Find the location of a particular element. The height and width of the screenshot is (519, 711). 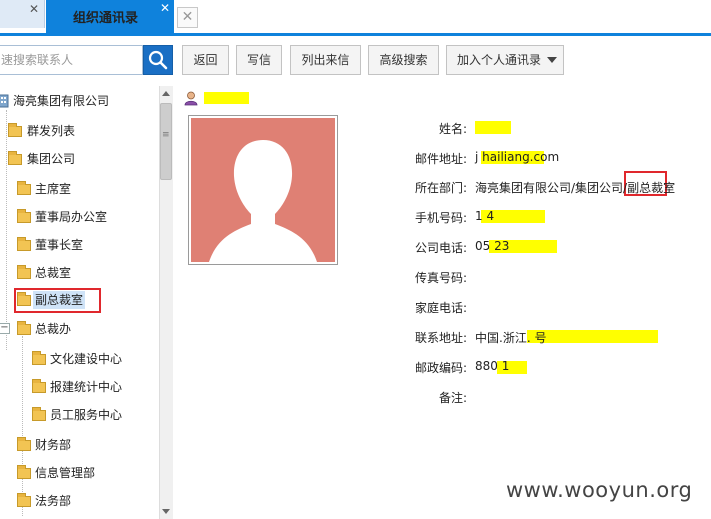

avatar-placeholder is located at coordinates (263, 190).